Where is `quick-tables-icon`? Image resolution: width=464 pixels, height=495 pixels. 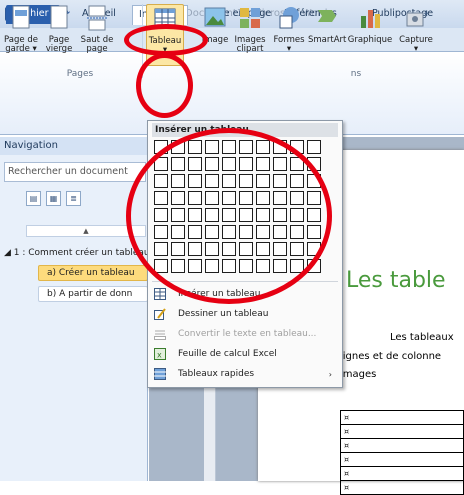
quick-tables-icon is located at coordinates (160, 374).